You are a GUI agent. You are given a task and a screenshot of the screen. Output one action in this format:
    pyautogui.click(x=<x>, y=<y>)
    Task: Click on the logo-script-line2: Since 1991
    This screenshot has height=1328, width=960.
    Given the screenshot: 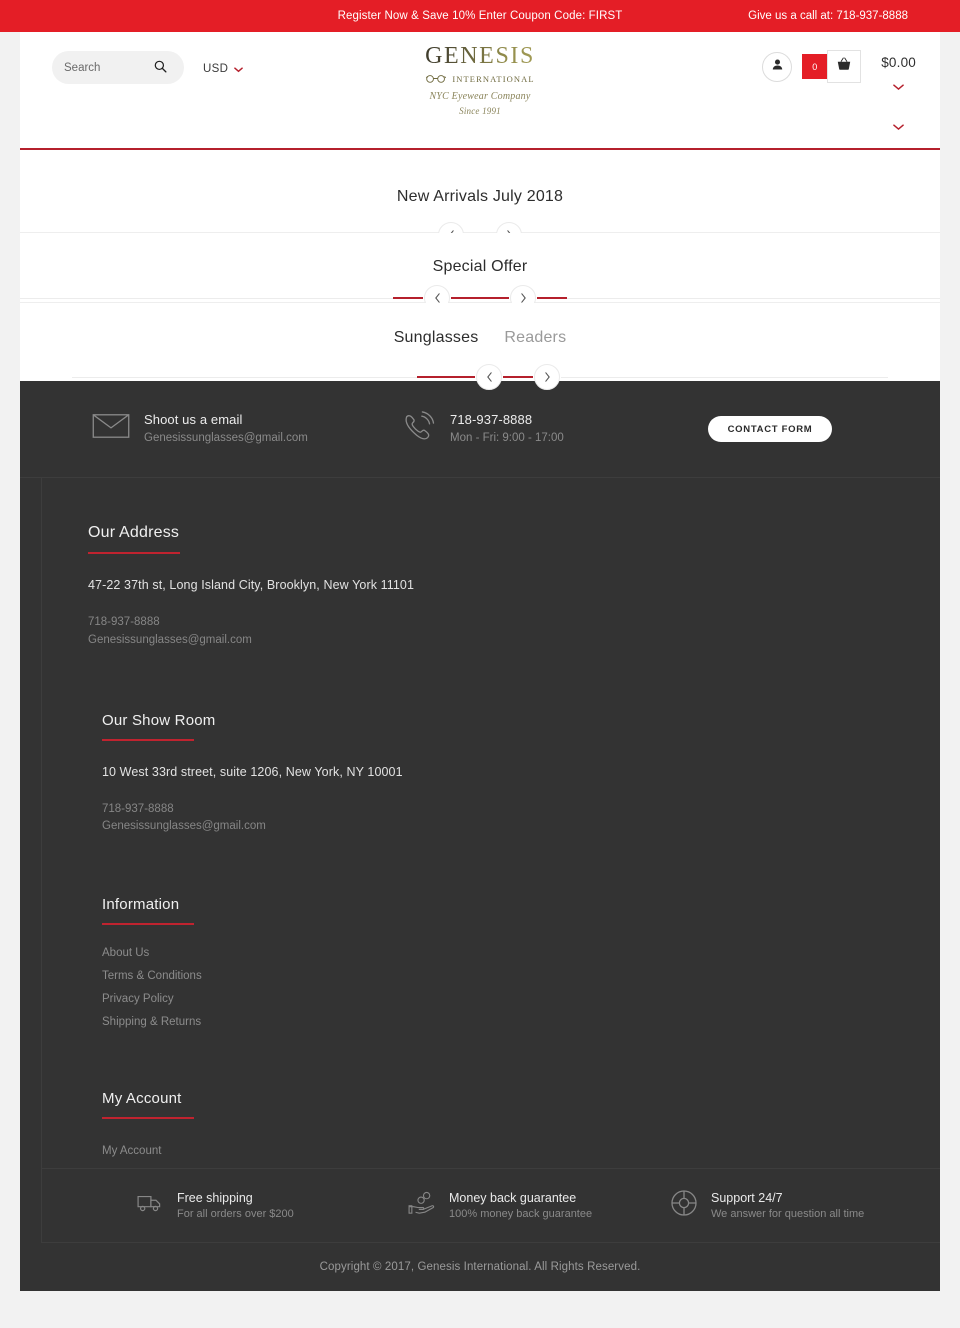 What is the action you would take?
    pyautogui.click(x=480, y=110)
    